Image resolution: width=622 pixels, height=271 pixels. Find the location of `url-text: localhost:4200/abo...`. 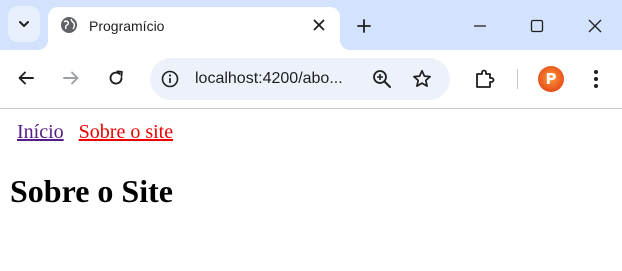

url-text: localhost:4200/abo... is located at coordinates (269, 79).